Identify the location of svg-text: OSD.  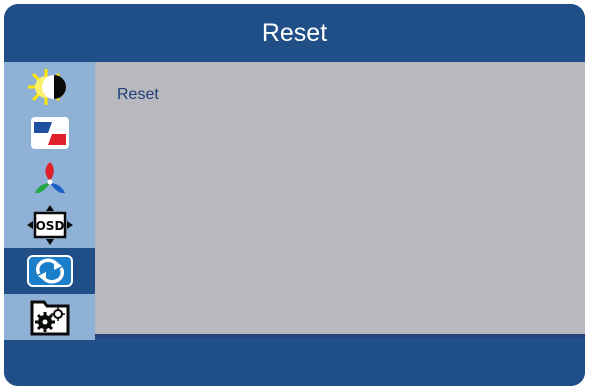
(49, 226).